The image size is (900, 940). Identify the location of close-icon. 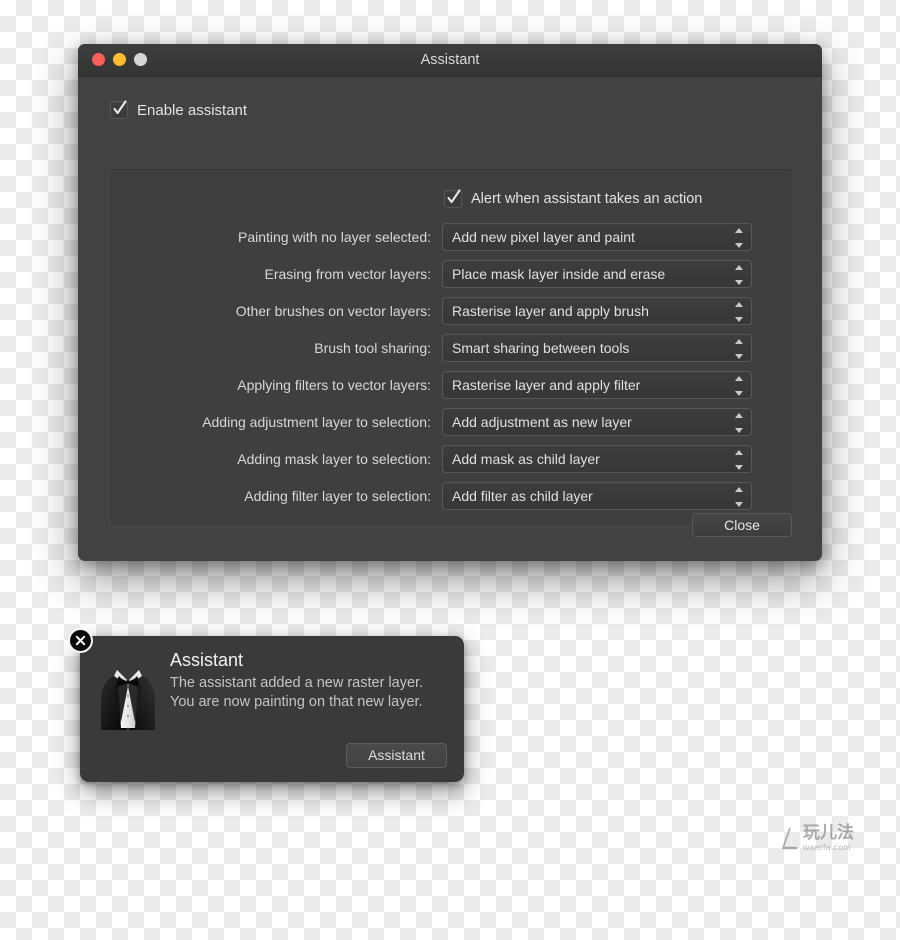
(80, 640).